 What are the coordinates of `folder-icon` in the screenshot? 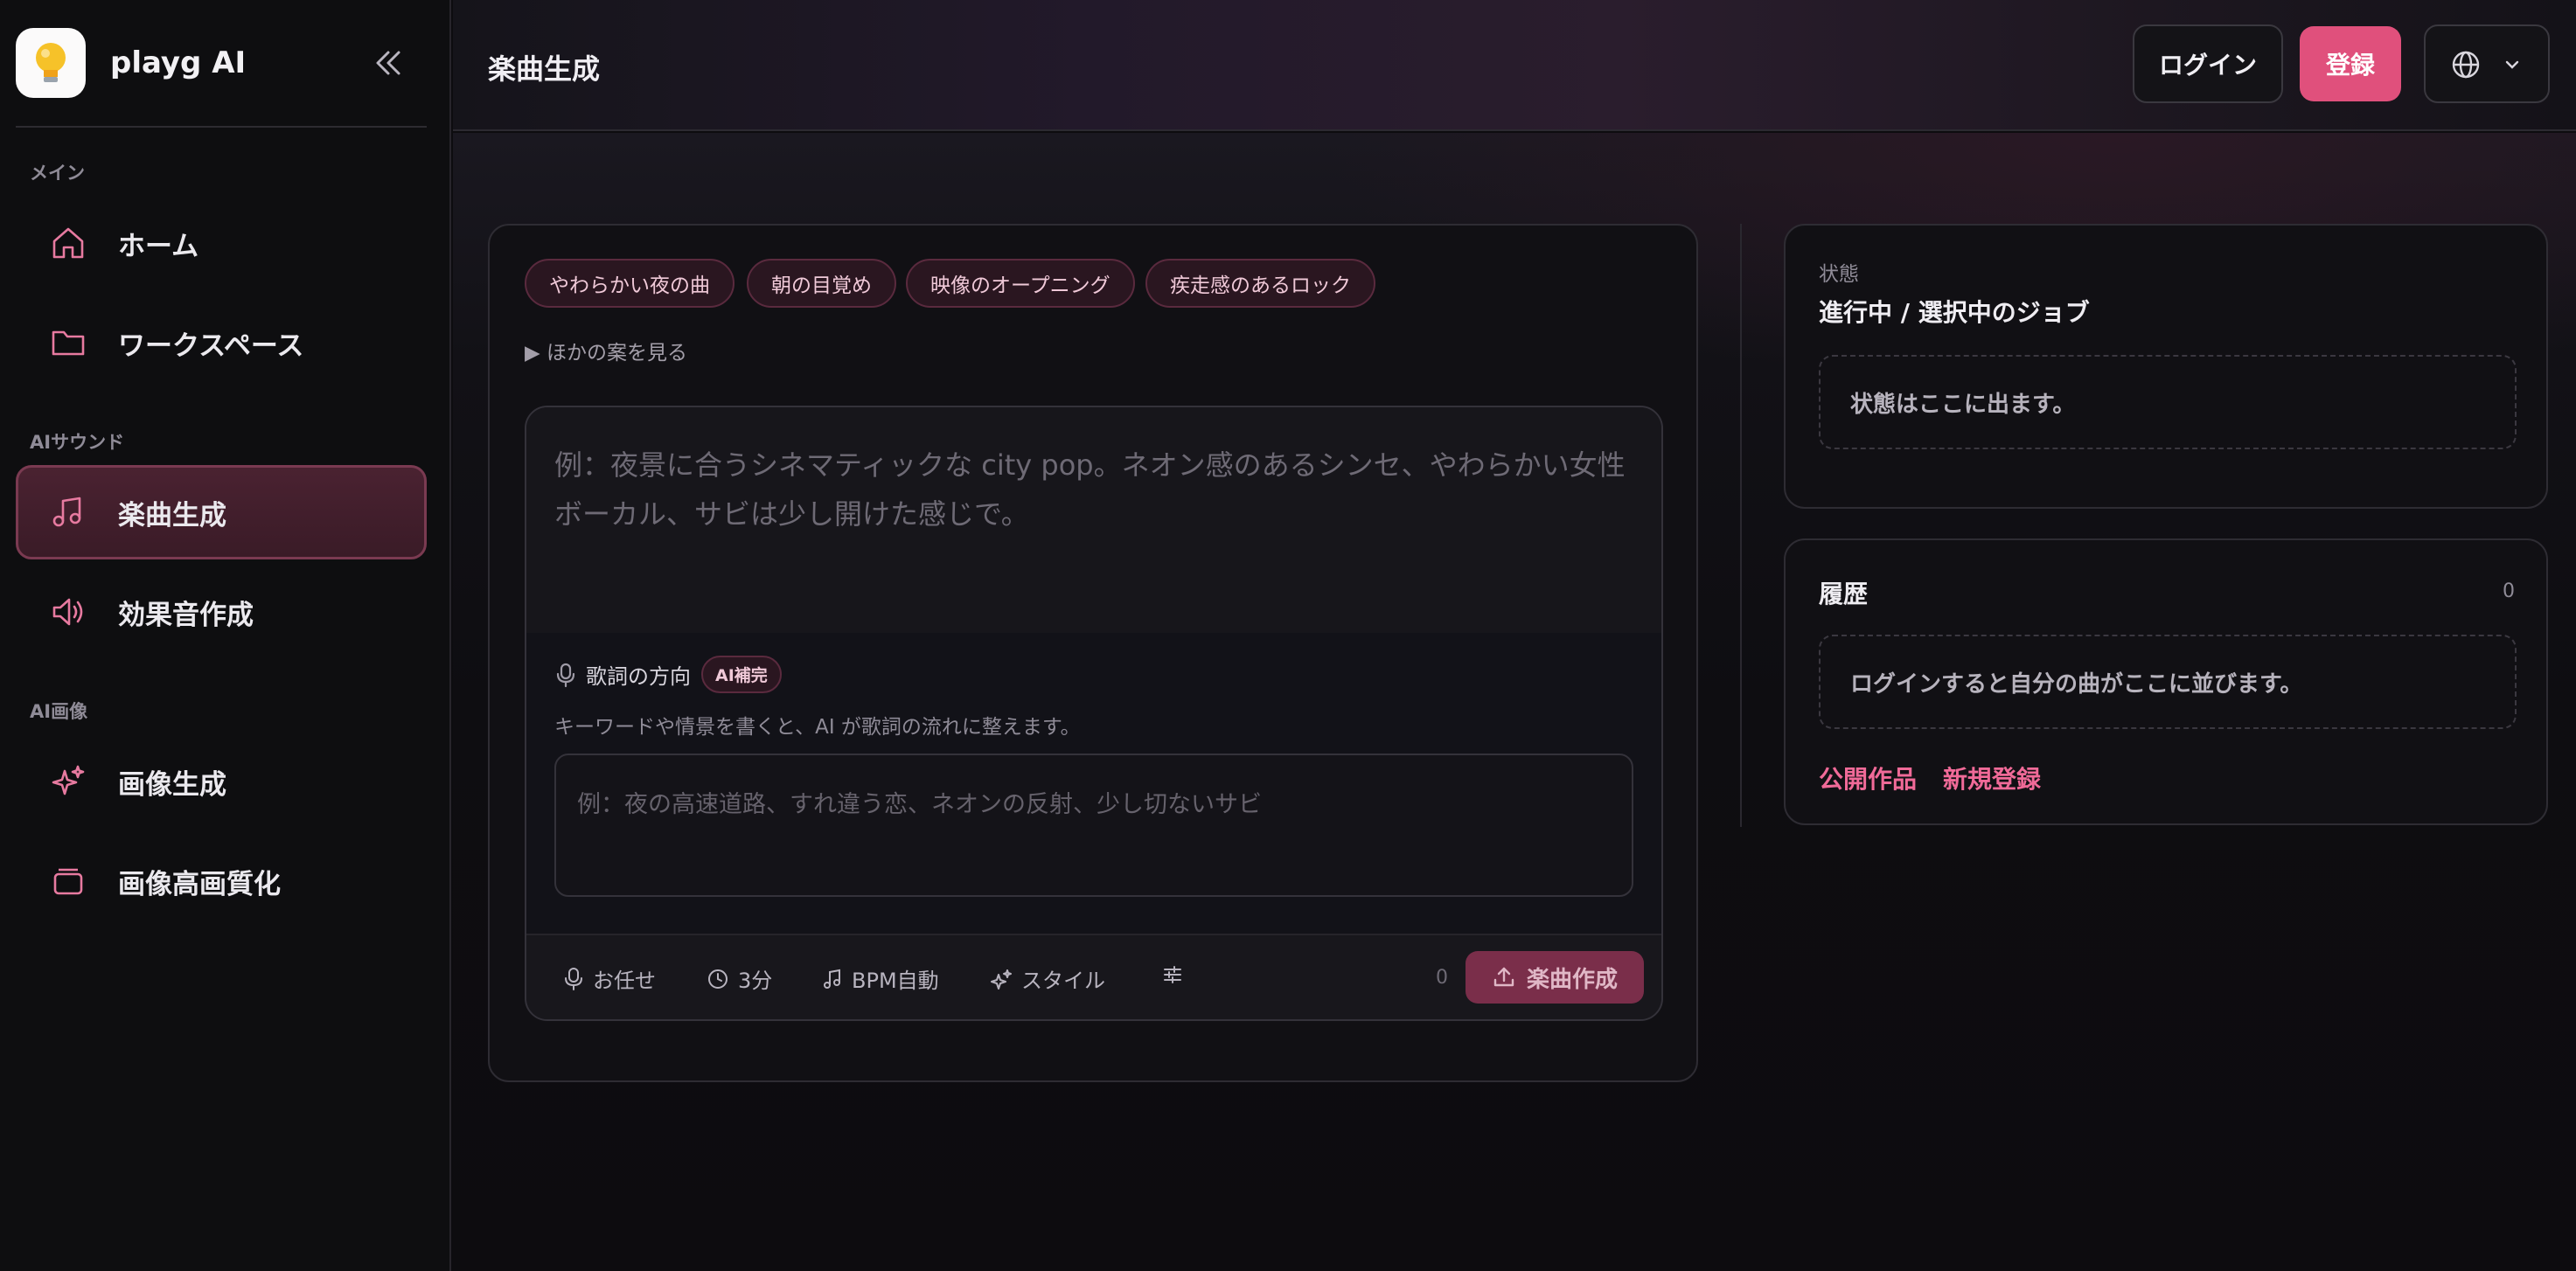 It's located at (68, 342).